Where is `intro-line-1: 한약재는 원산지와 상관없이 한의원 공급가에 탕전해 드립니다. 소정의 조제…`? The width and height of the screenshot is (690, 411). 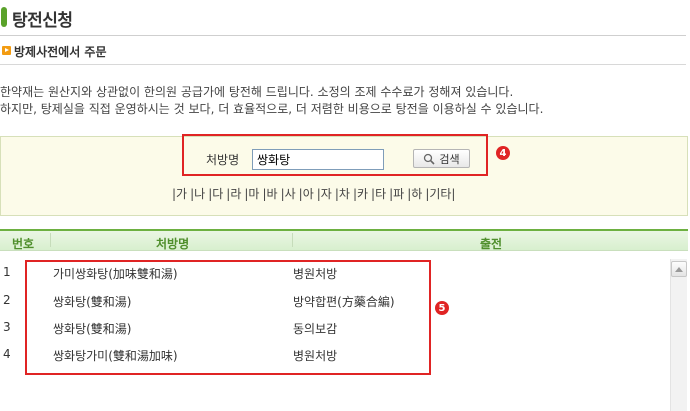 intro-line-1: 한약재는 원산지와 상관없이 한의원 공급가에 탕전해 드립니다. 소정의 조제… is located at coordinates (257, 92).